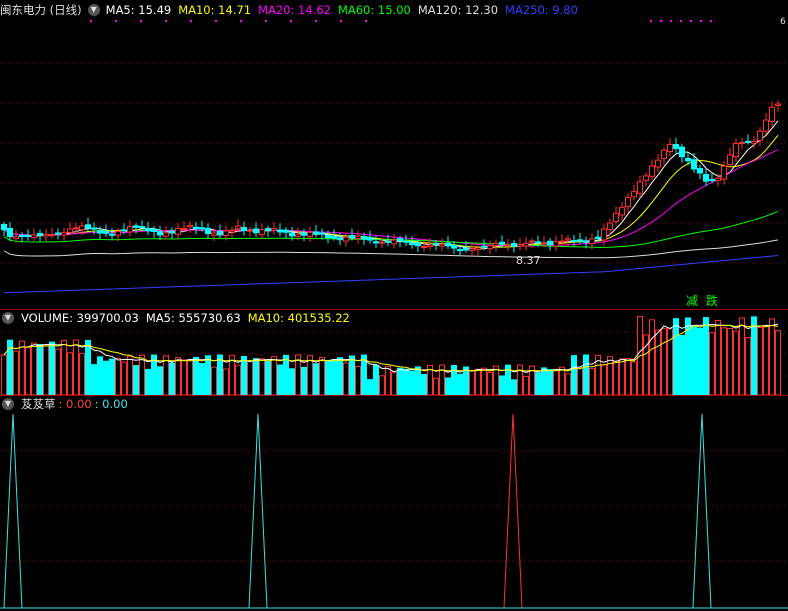  Describe the element at coordinates (703, 301) in the screenshot. I see `signal-label: 减 跌` at that location.